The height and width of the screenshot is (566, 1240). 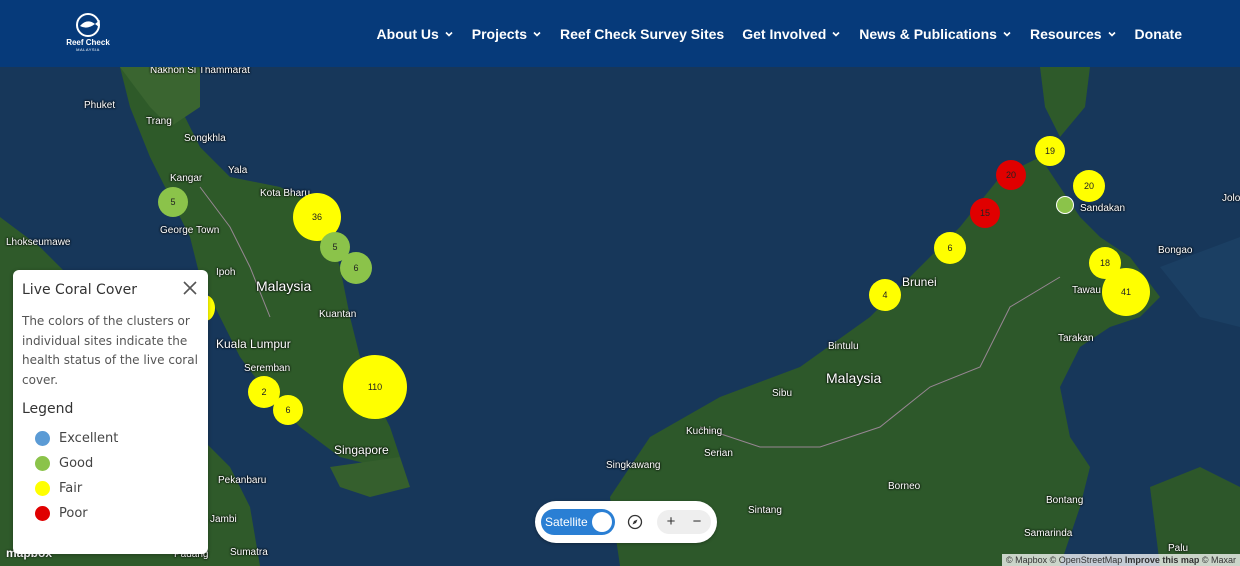 I want to click on place-label: Bontang, so click(x=1065, y=500).